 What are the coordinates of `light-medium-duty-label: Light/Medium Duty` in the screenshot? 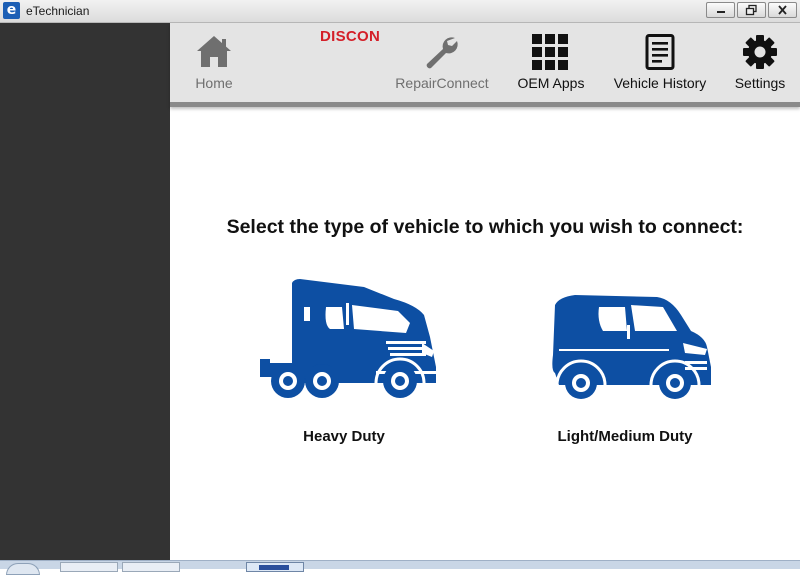 It's located at (625, 436).